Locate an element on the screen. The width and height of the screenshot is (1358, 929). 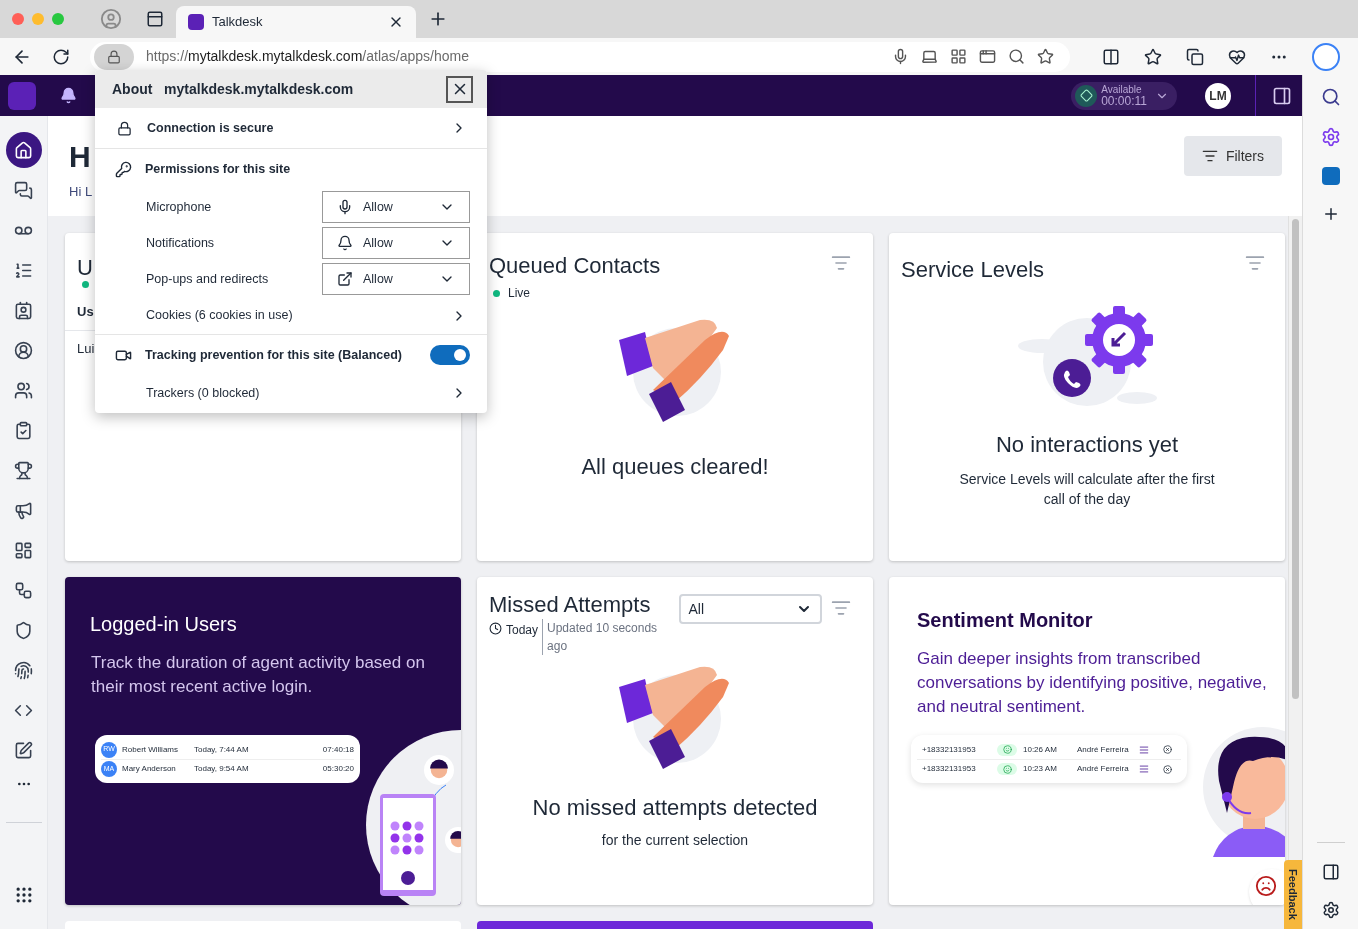
scrollbar-thumb is located at coordinates (1295, 459).